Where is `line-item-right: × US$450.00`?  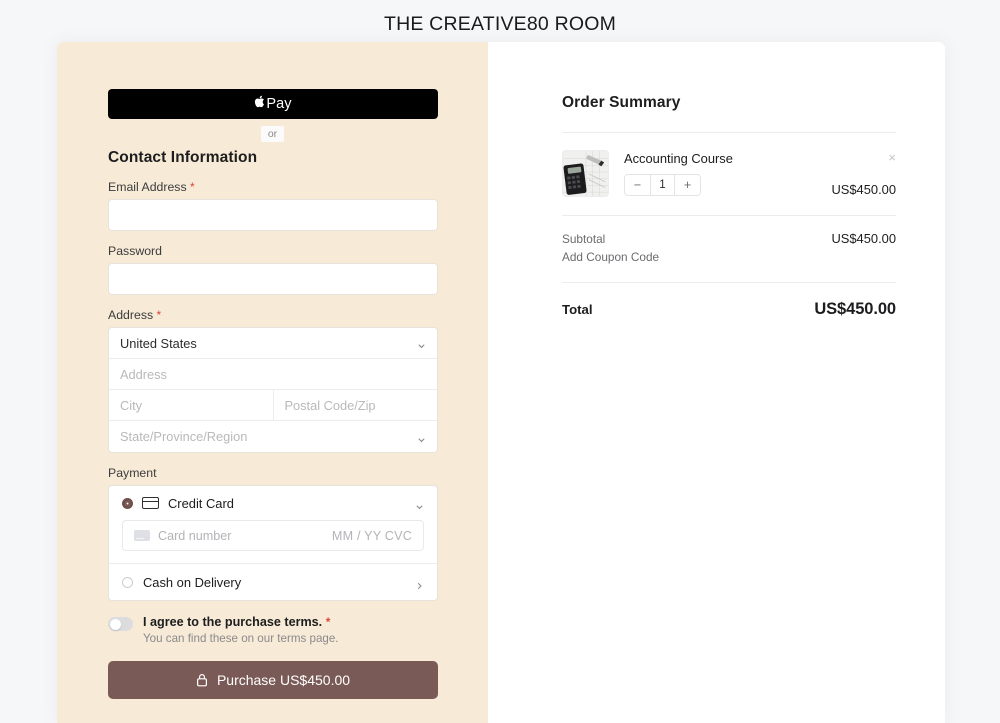
line-item-right: × US$450.00 is located at coordinates (863, 173).